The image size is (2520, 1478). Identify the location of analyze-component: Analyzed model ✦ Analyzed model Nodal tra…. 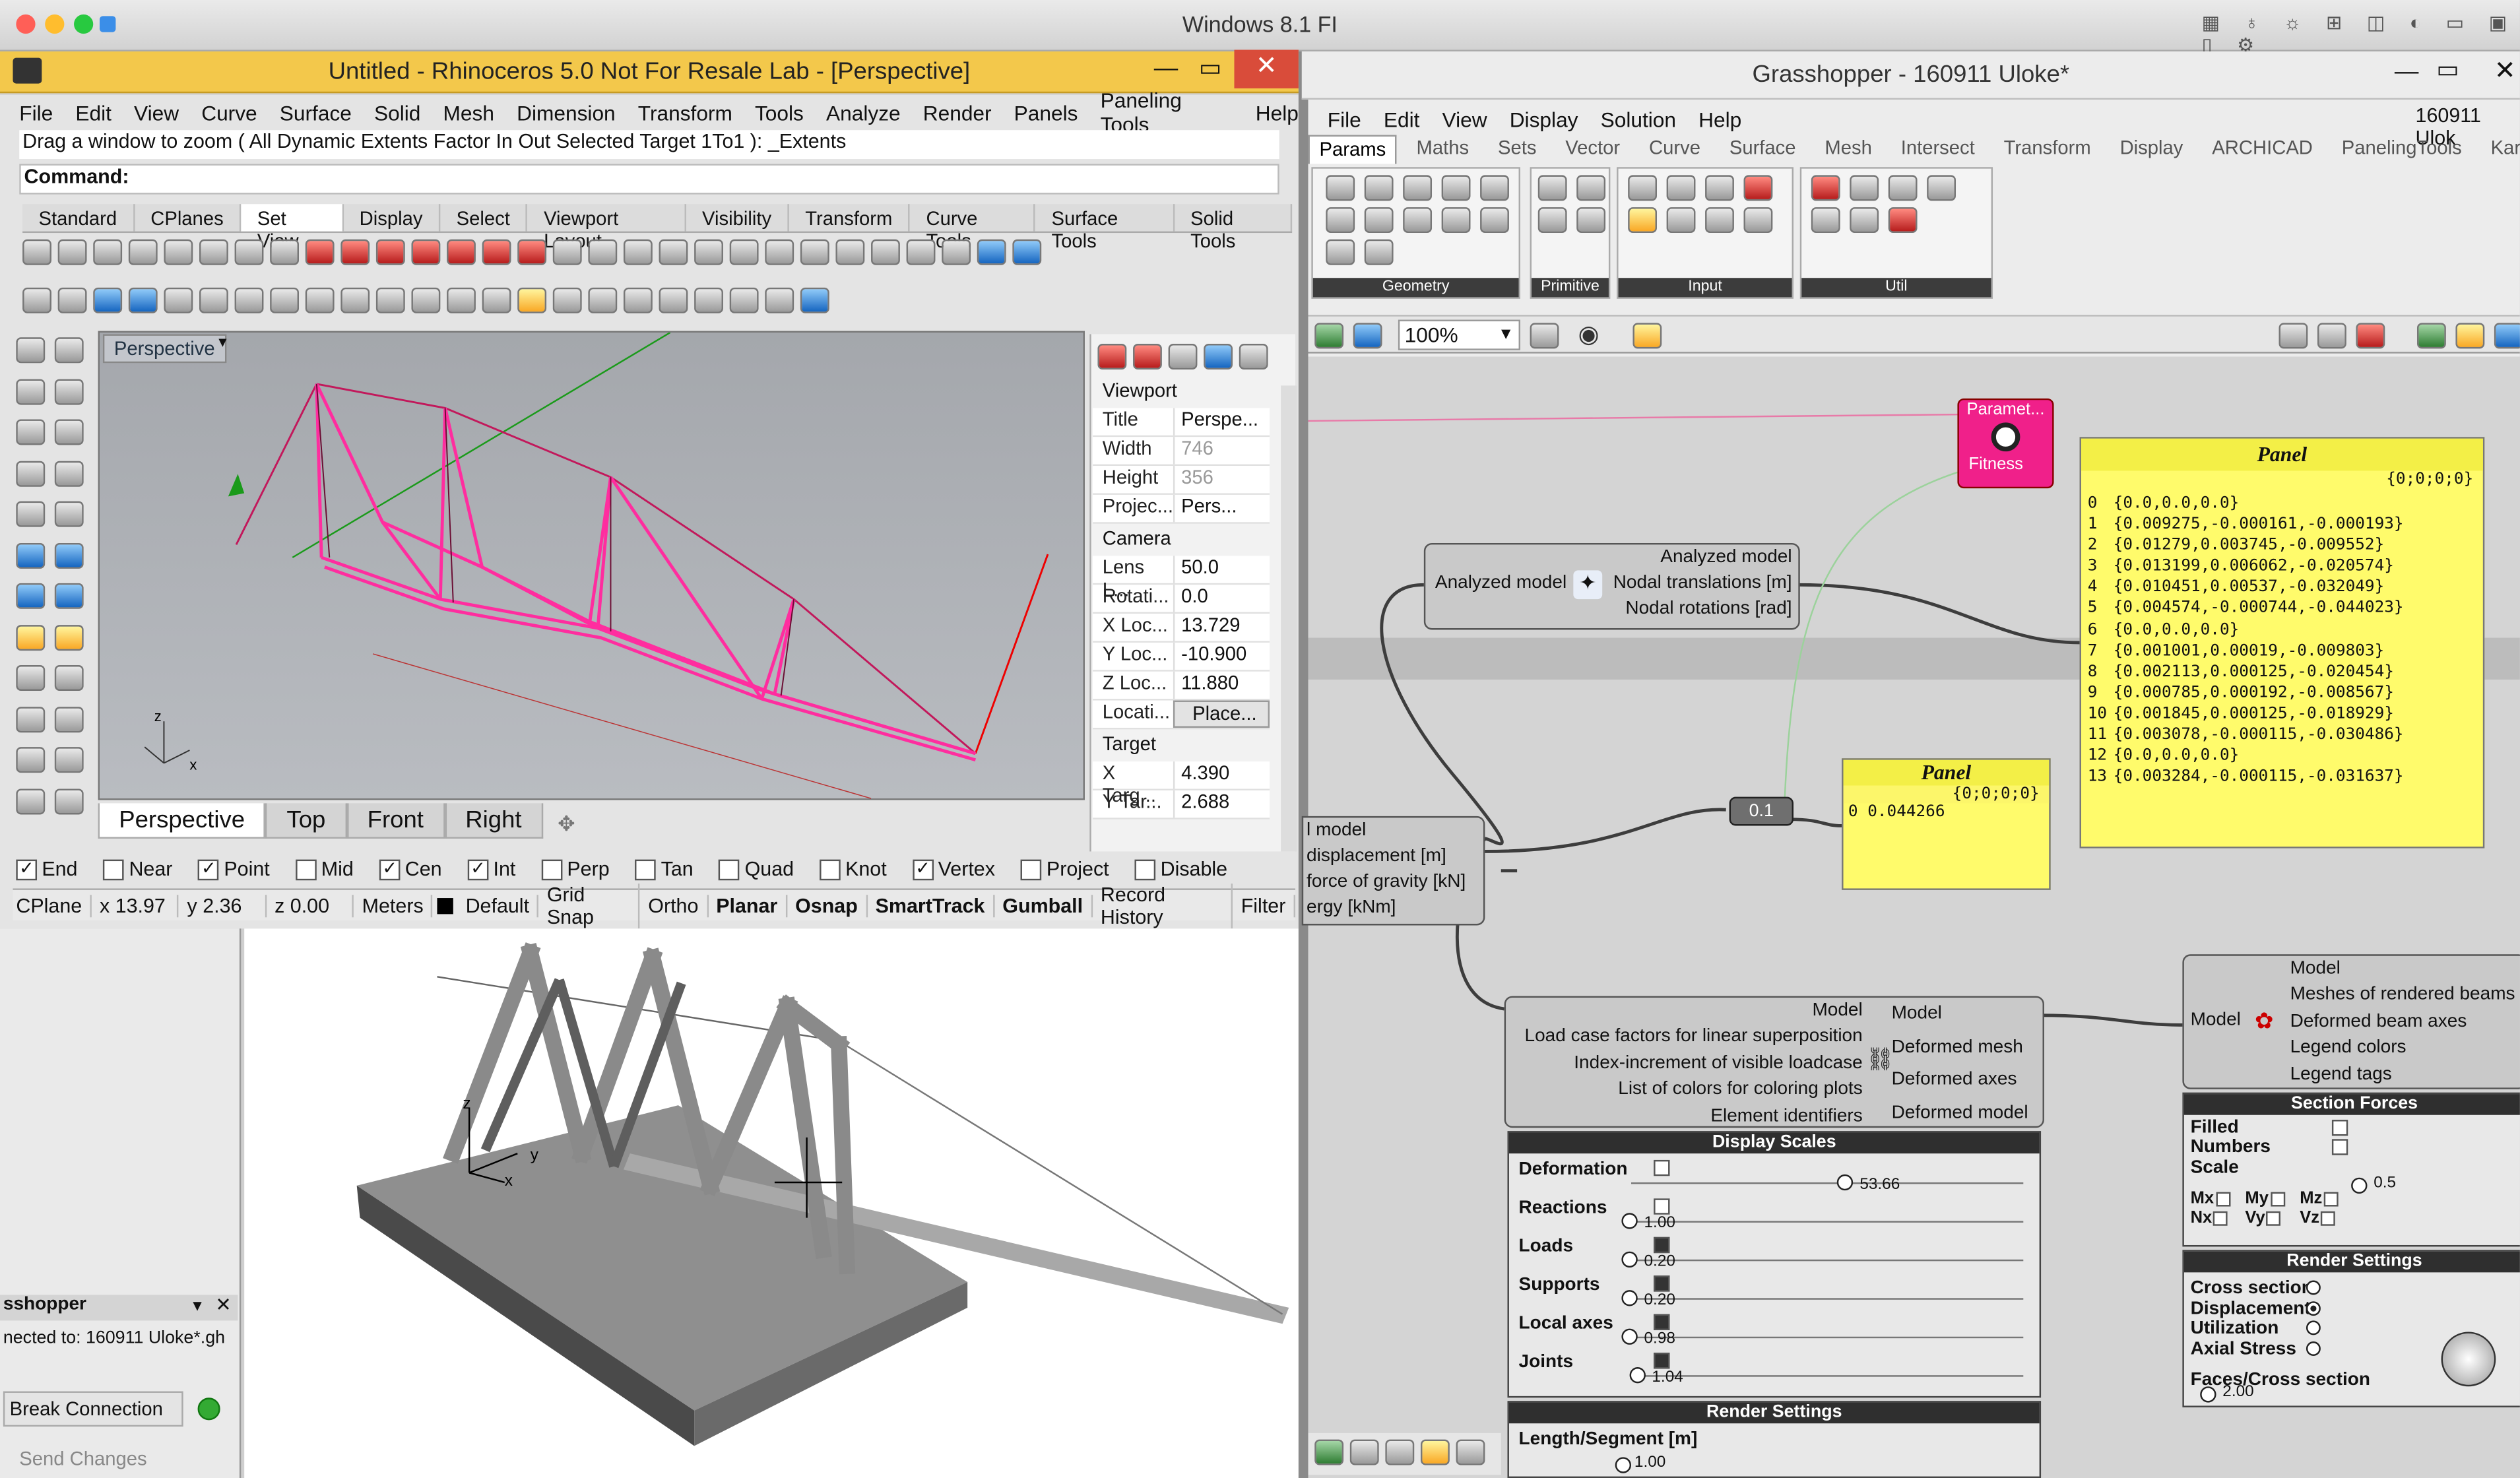
(1611, 586).